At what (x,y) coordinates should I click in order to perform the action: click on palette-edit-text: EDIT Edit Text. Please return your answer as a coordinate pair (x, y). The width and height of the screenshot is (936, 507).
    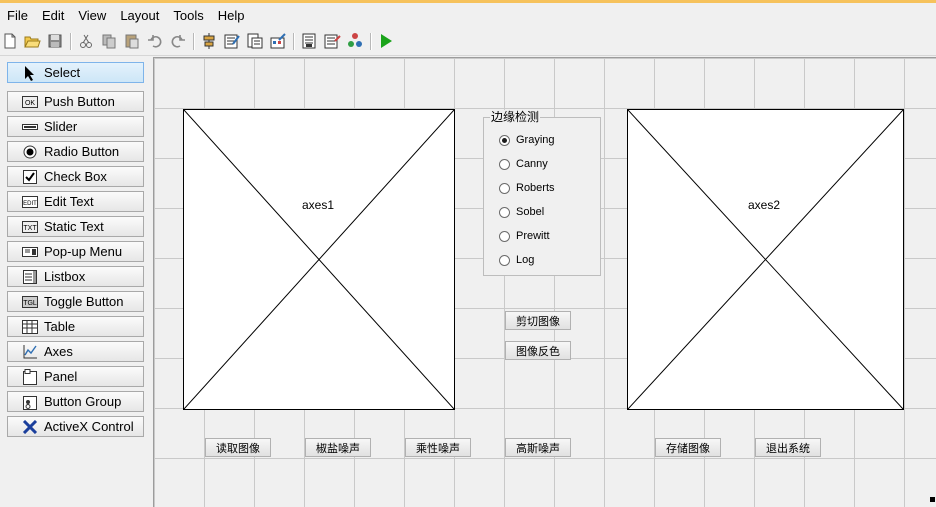
    Looking at the image, I should click on (75, 201).